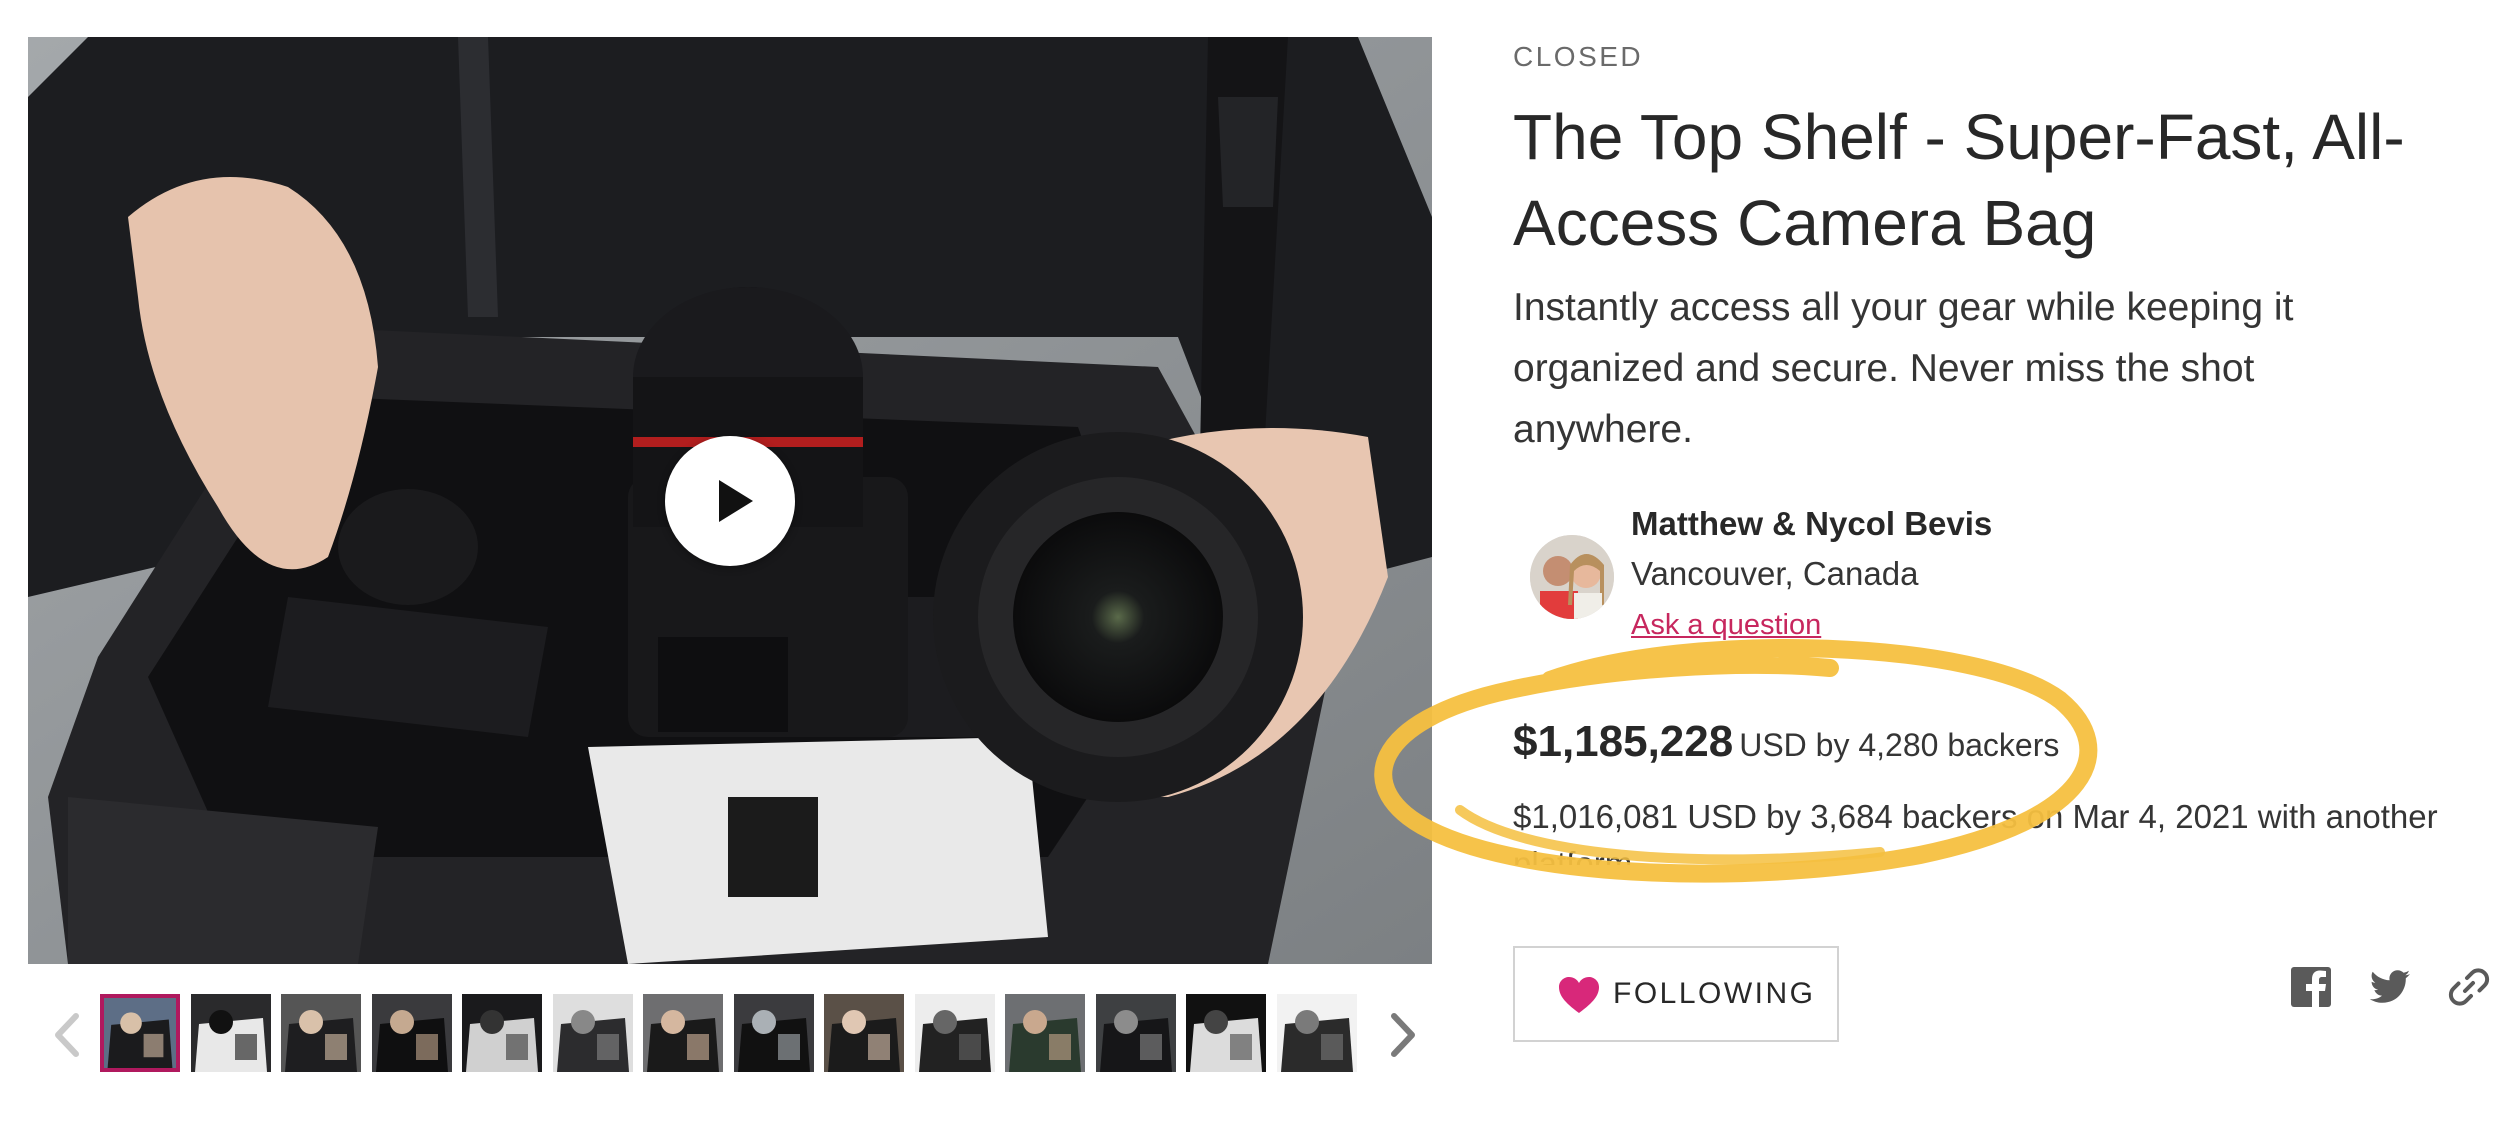 The image size is (2512, 1122). I want to click on creator-avatar, so click(1572, 577).